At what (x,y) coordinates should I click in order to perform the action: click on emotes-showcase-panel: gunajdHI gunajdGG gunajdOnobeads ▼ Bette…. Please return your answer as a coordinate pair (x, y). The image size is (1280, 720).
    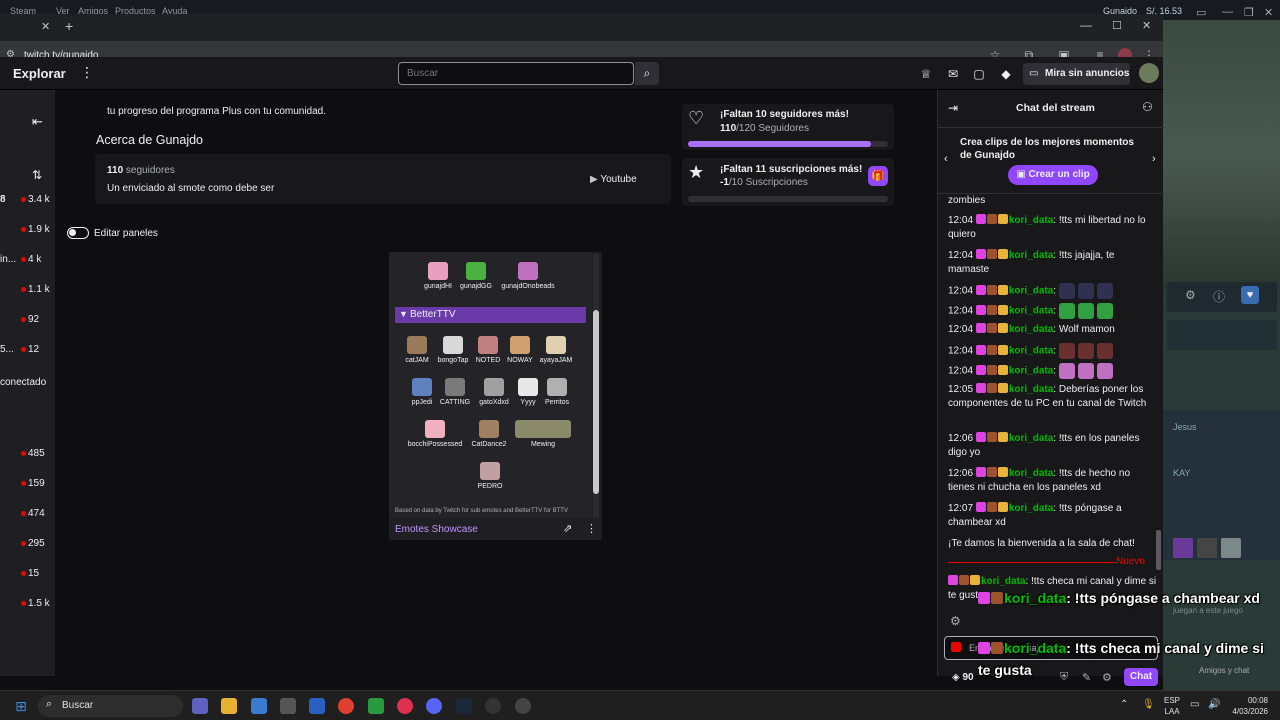
    Looking at the image, I should click on (495, 396).